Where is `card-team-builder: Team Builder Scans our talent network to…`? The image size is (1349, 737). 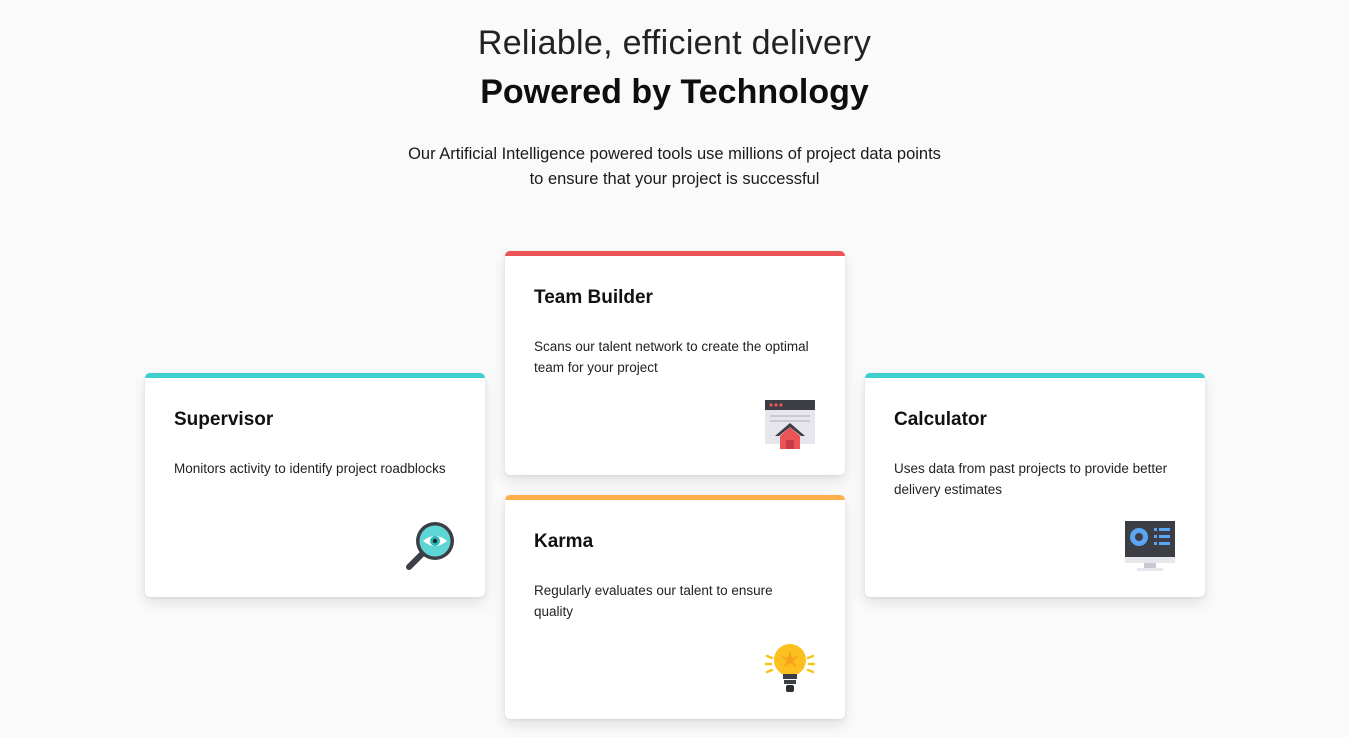 card-team-builder: Team Builder Scans our talent network to… is located at coordinates (675, 363).